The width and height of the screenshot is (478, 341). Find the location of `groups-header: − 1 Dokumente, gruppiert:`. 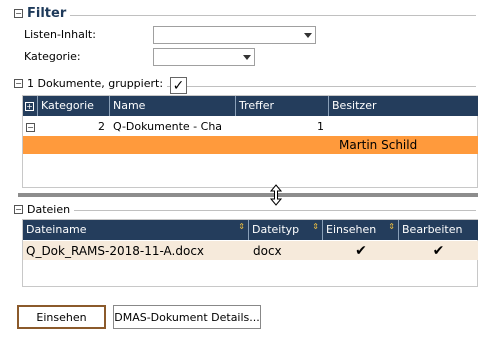

groups-header: − 1 Dokumente, gruppiert: is located at coordinates (91, 83).